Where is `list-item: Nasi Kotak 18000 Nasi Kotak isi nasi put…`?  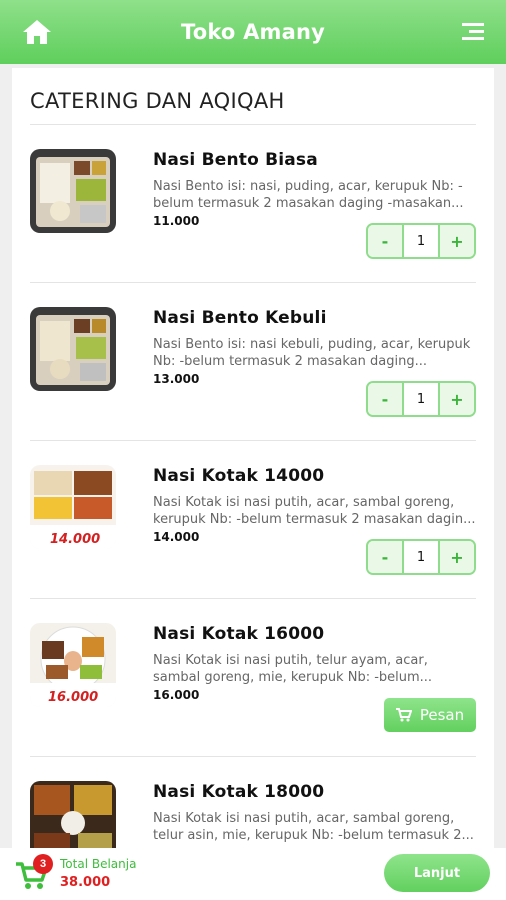
list-item: Nasi Kotak 18000 Nasi Kotak isi nasi put… is located at coordinates (253, 802).